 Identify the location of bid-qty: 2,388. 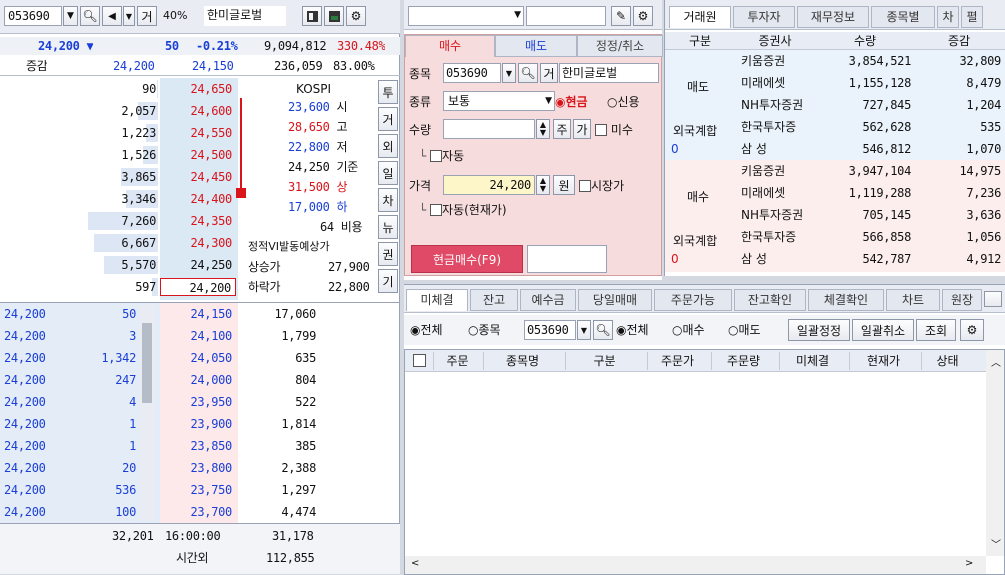
(298, 468).